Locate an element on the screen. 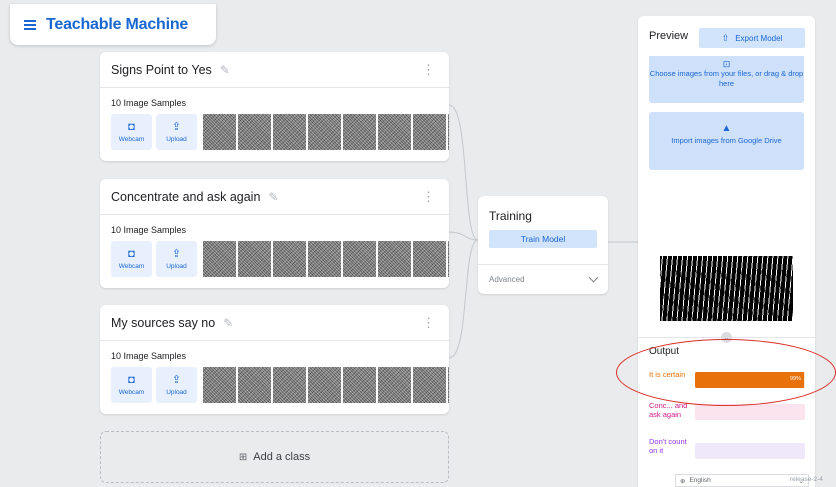 The image size is (836, 487). hamburger-menu-icon is located at coordinates (30, 24).